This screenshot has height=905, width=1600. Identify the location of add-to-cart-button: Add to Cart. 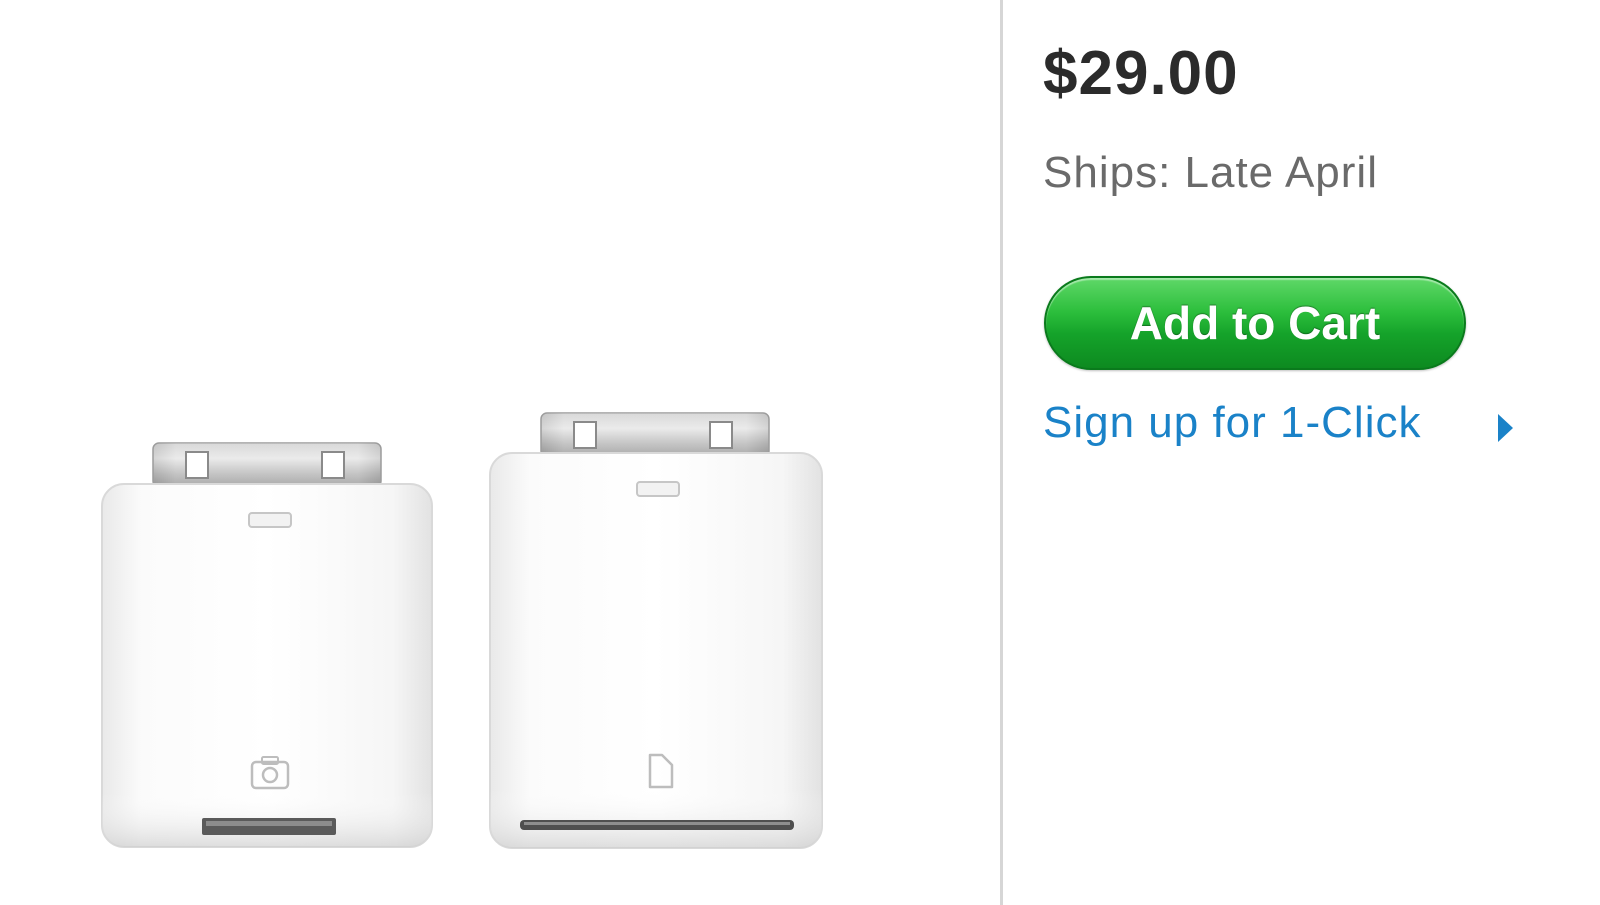
(1255, 323).